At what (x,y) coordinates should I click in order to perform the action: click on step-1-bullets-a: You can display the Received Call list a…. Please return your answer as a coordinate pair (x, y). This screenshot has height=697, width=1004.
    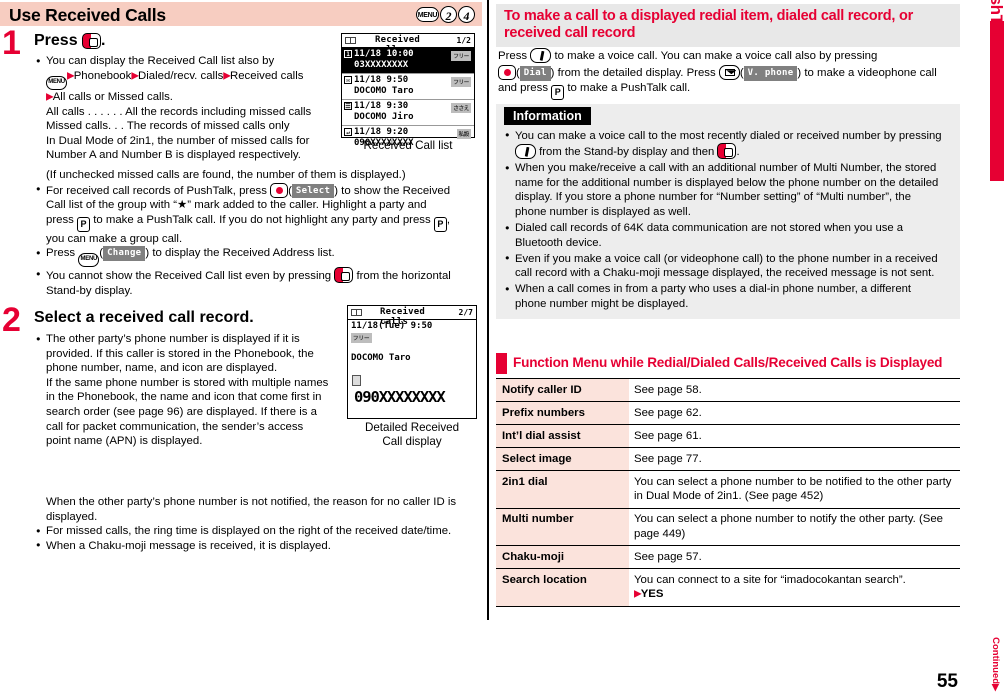
    Looking at the image, I should click on (186, 108).